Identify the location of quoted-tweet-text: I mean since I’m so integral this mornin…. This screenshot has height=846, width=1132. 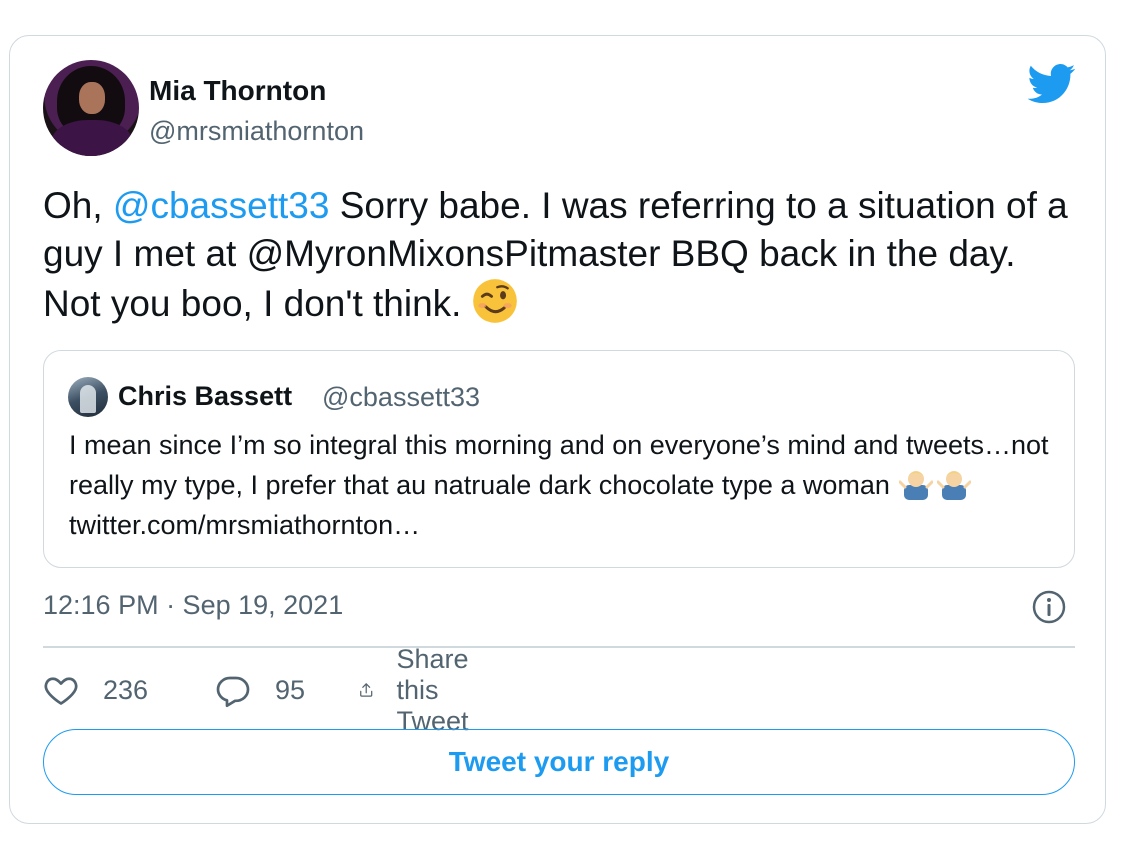
(564, 485).